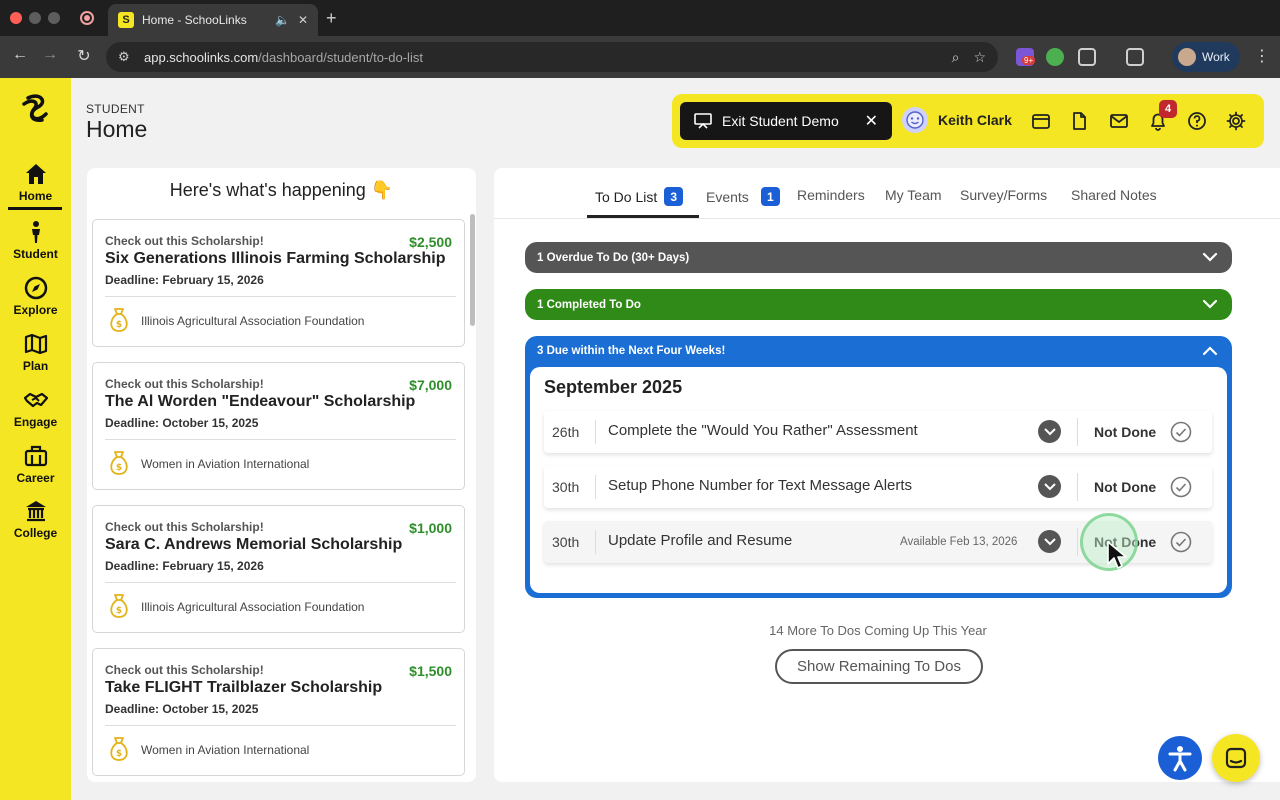  I want to click on demo-toolbar: Exit Student Demo ✕ Keith Clark 4, so click(968, 121).